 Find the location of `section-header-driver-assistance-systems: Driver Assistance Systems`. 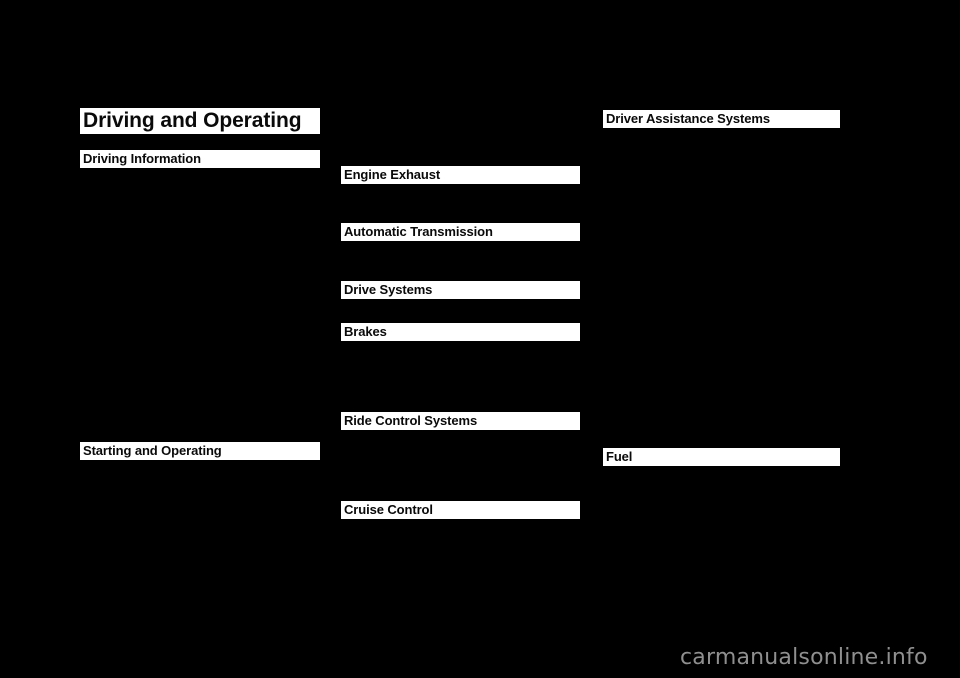

section-header-driver-assistance-systems: Driver Assistance Systems is located at coordinates (721, 119).